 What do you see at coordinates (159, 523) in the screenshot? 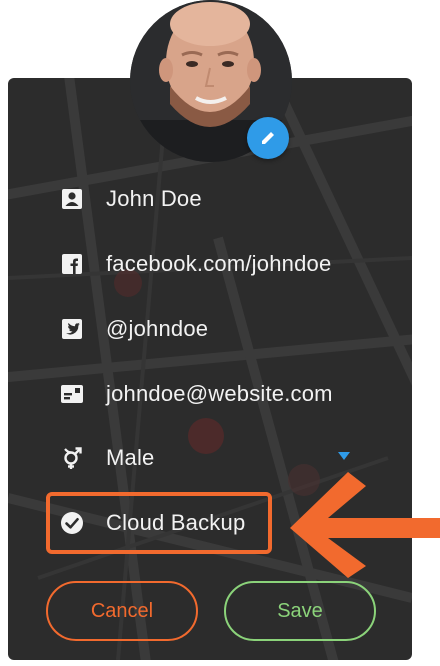
I see `highlight-box` at bounding box center [159, 523].